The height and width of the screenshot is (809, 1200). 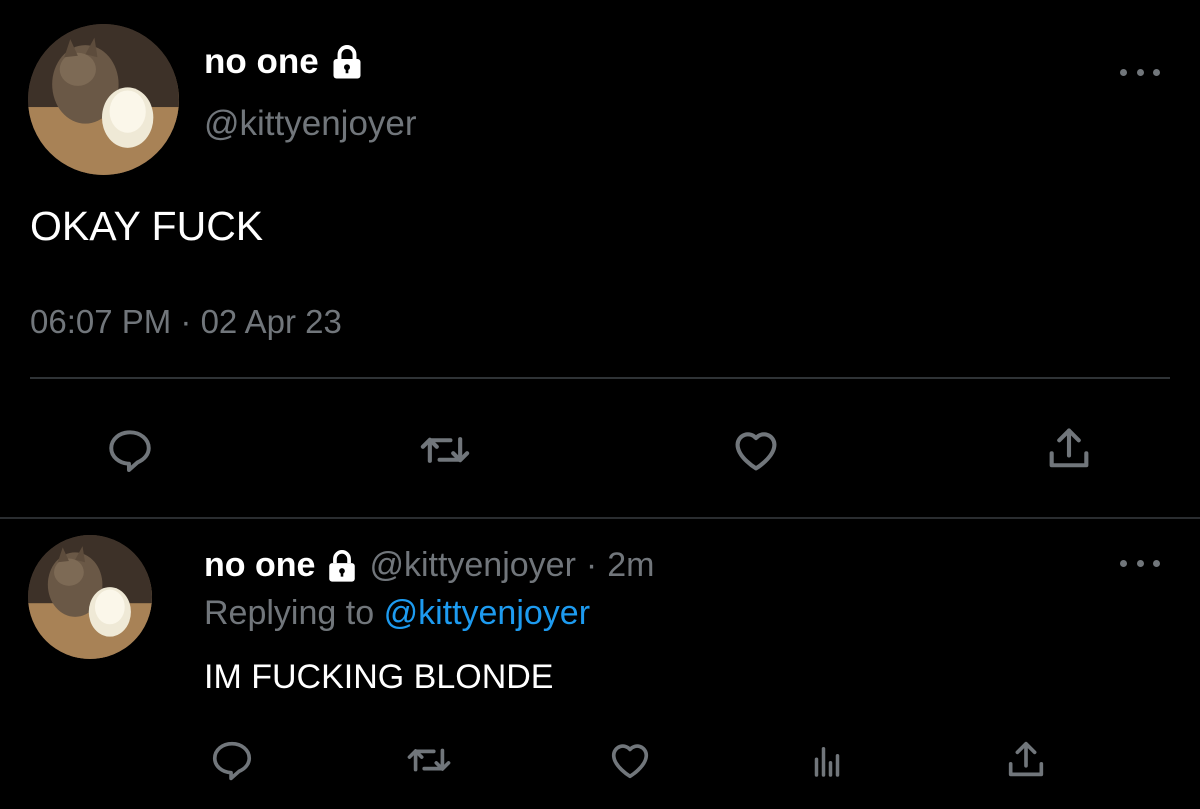 I want to click on views-icon, so click(x=827, y=761).